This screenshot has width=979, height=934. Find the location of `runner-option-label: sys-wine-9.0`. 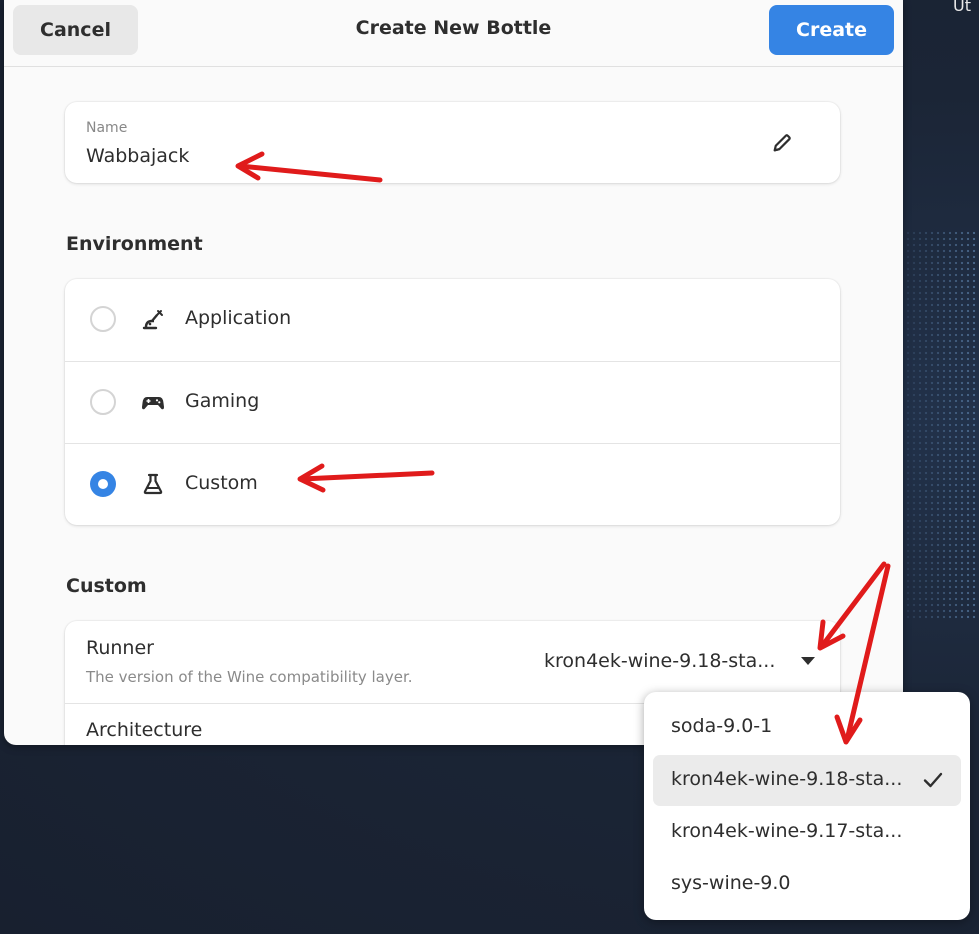

runner-option-label: sys-wine-9.0 is located at coordinates (731, 883).